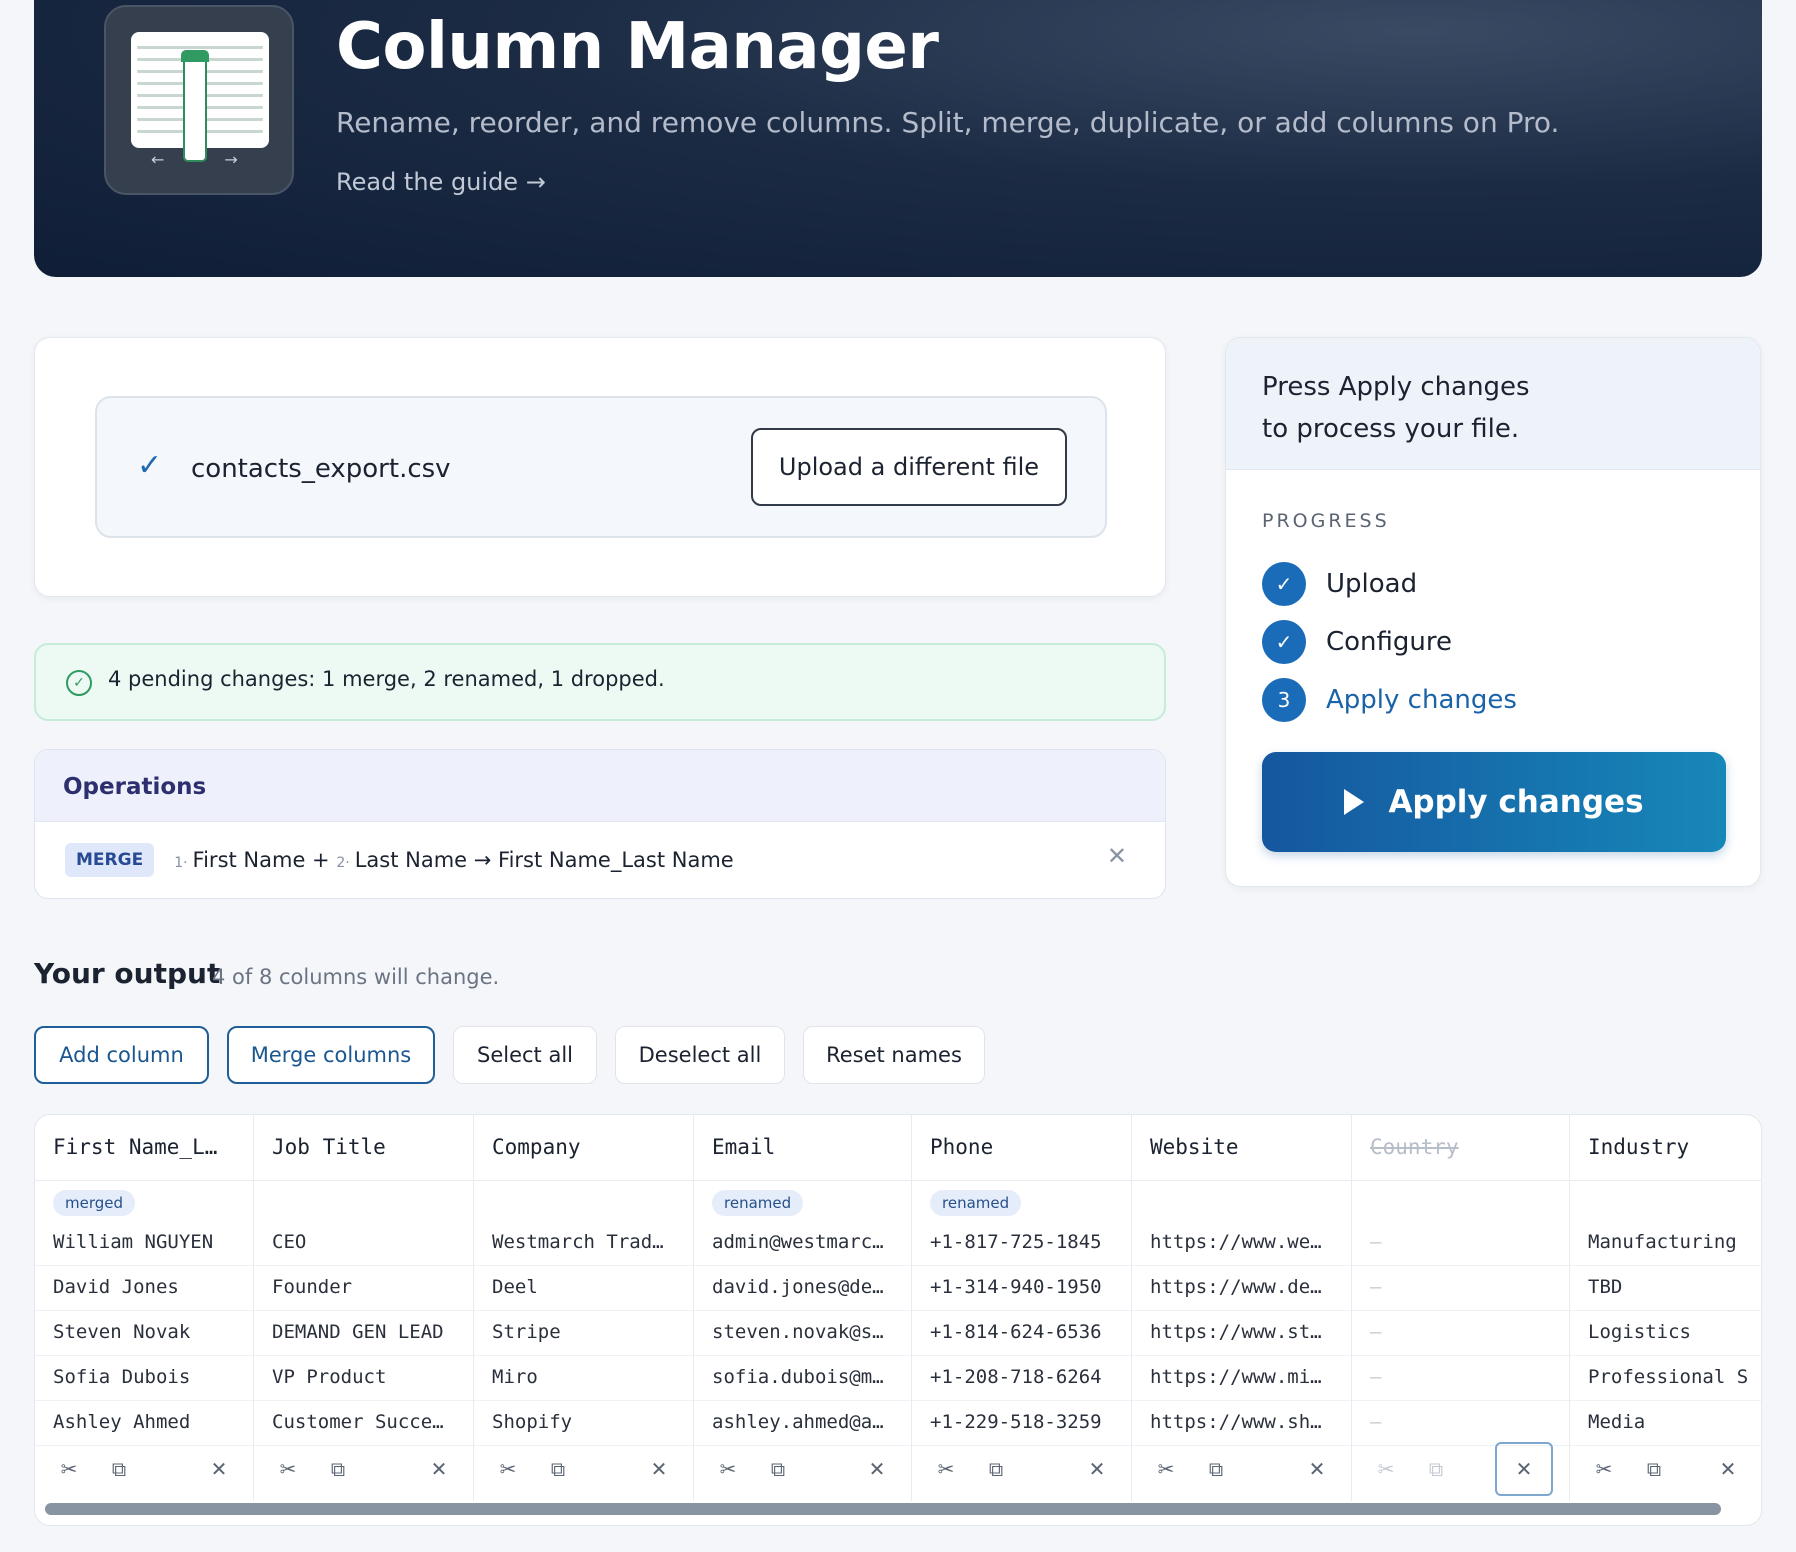 Image resolution: width=1796 pixels, height=1552 pixels. I want to click on page-title: Column Manager, so click(637, 47).